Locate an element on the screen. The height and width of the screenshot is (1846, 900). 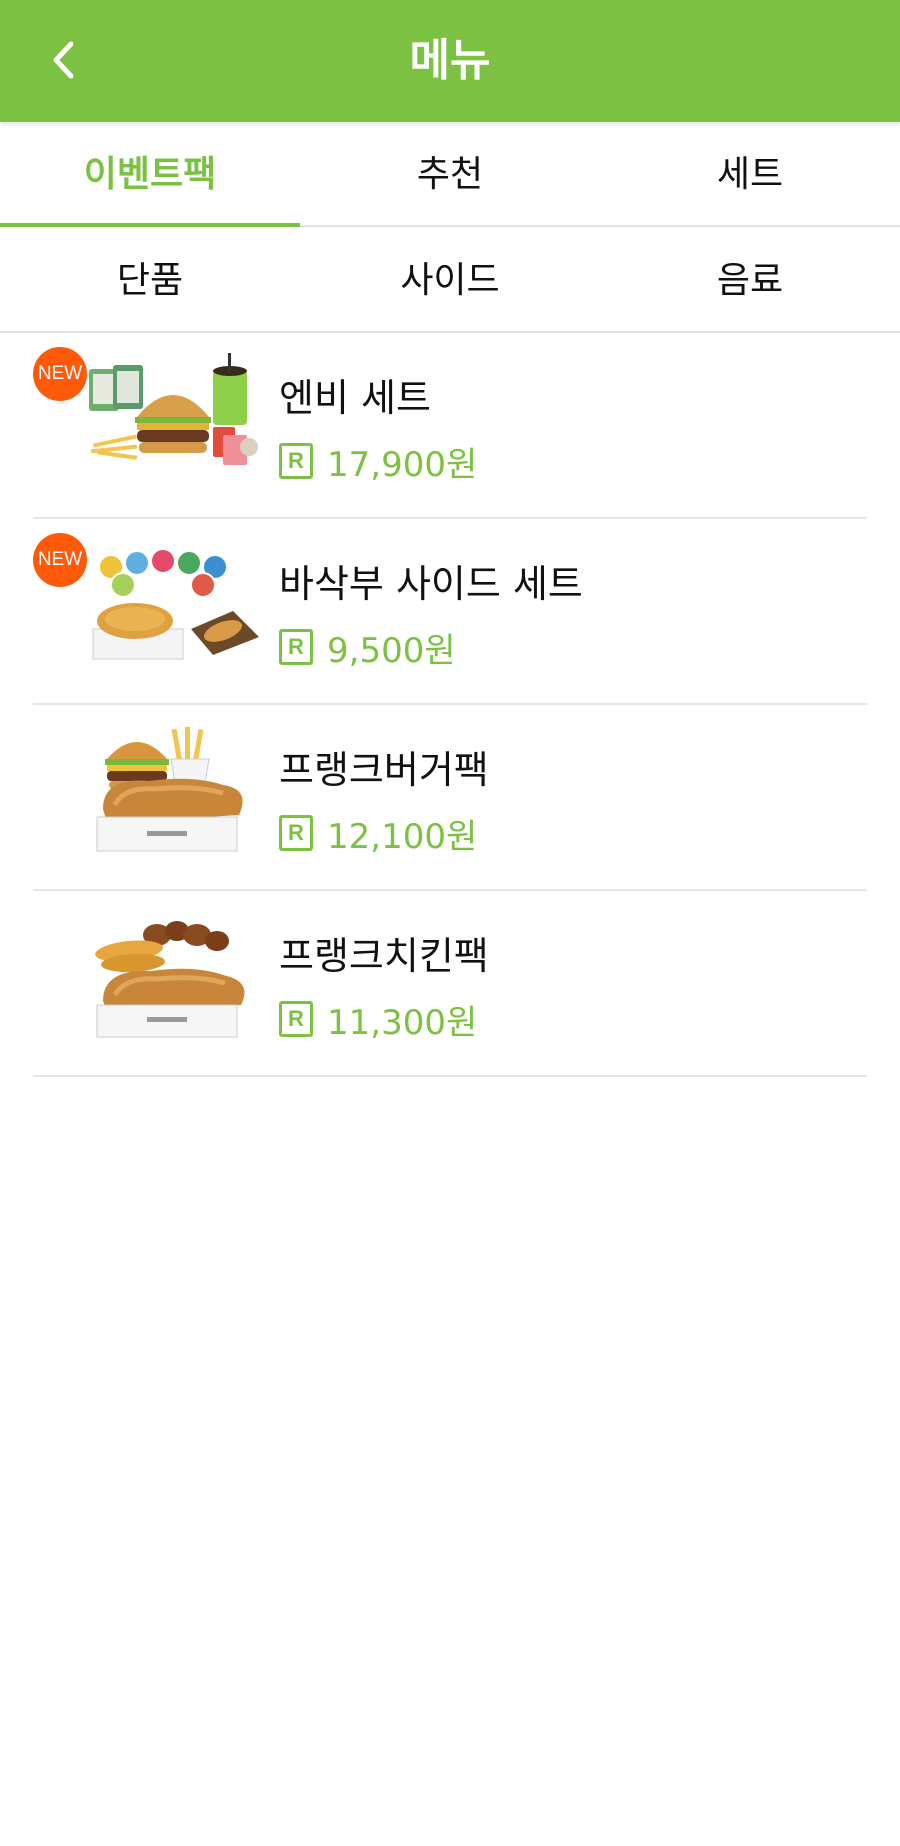
tab-event-pack: 이벤트팩 is located at coordinates (150, 175).